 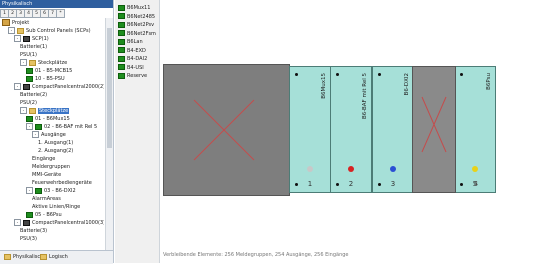 I want to click on tree-node: 1. Ausgang(1), so click(x=55, y=143).